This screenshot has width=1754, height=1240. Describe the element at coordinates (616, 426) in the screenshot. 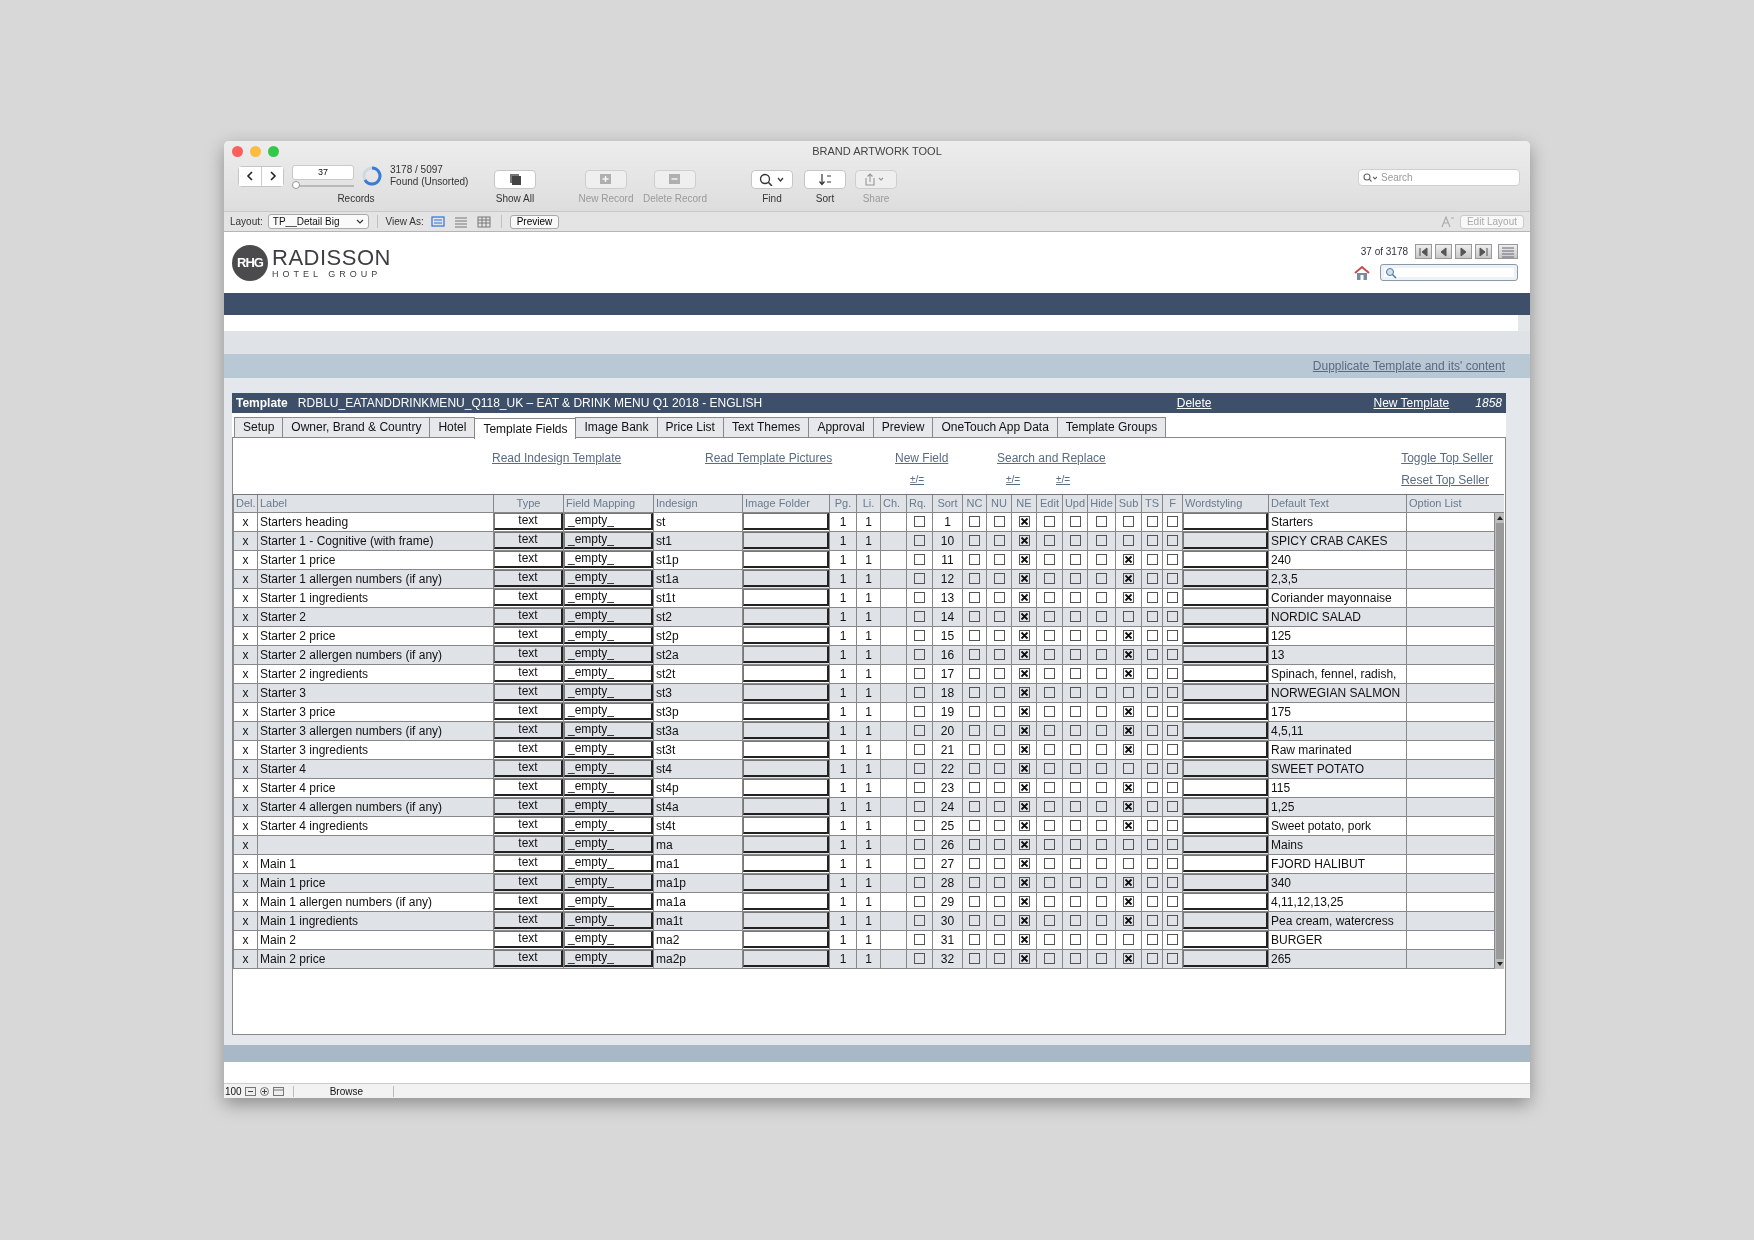

I see `tab: Image Bank` at that location.